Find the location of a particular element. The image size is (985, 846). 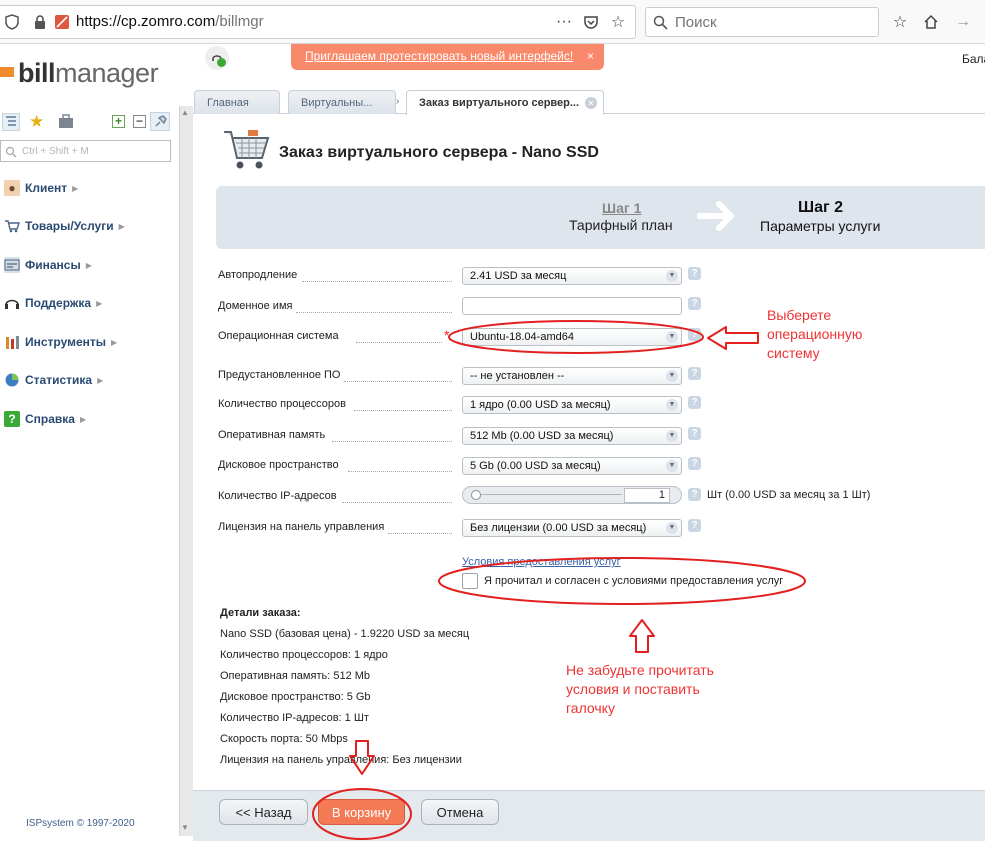

quick-search-placeholder: Ctrl + Shift + M is located at coordinates (55, 151).